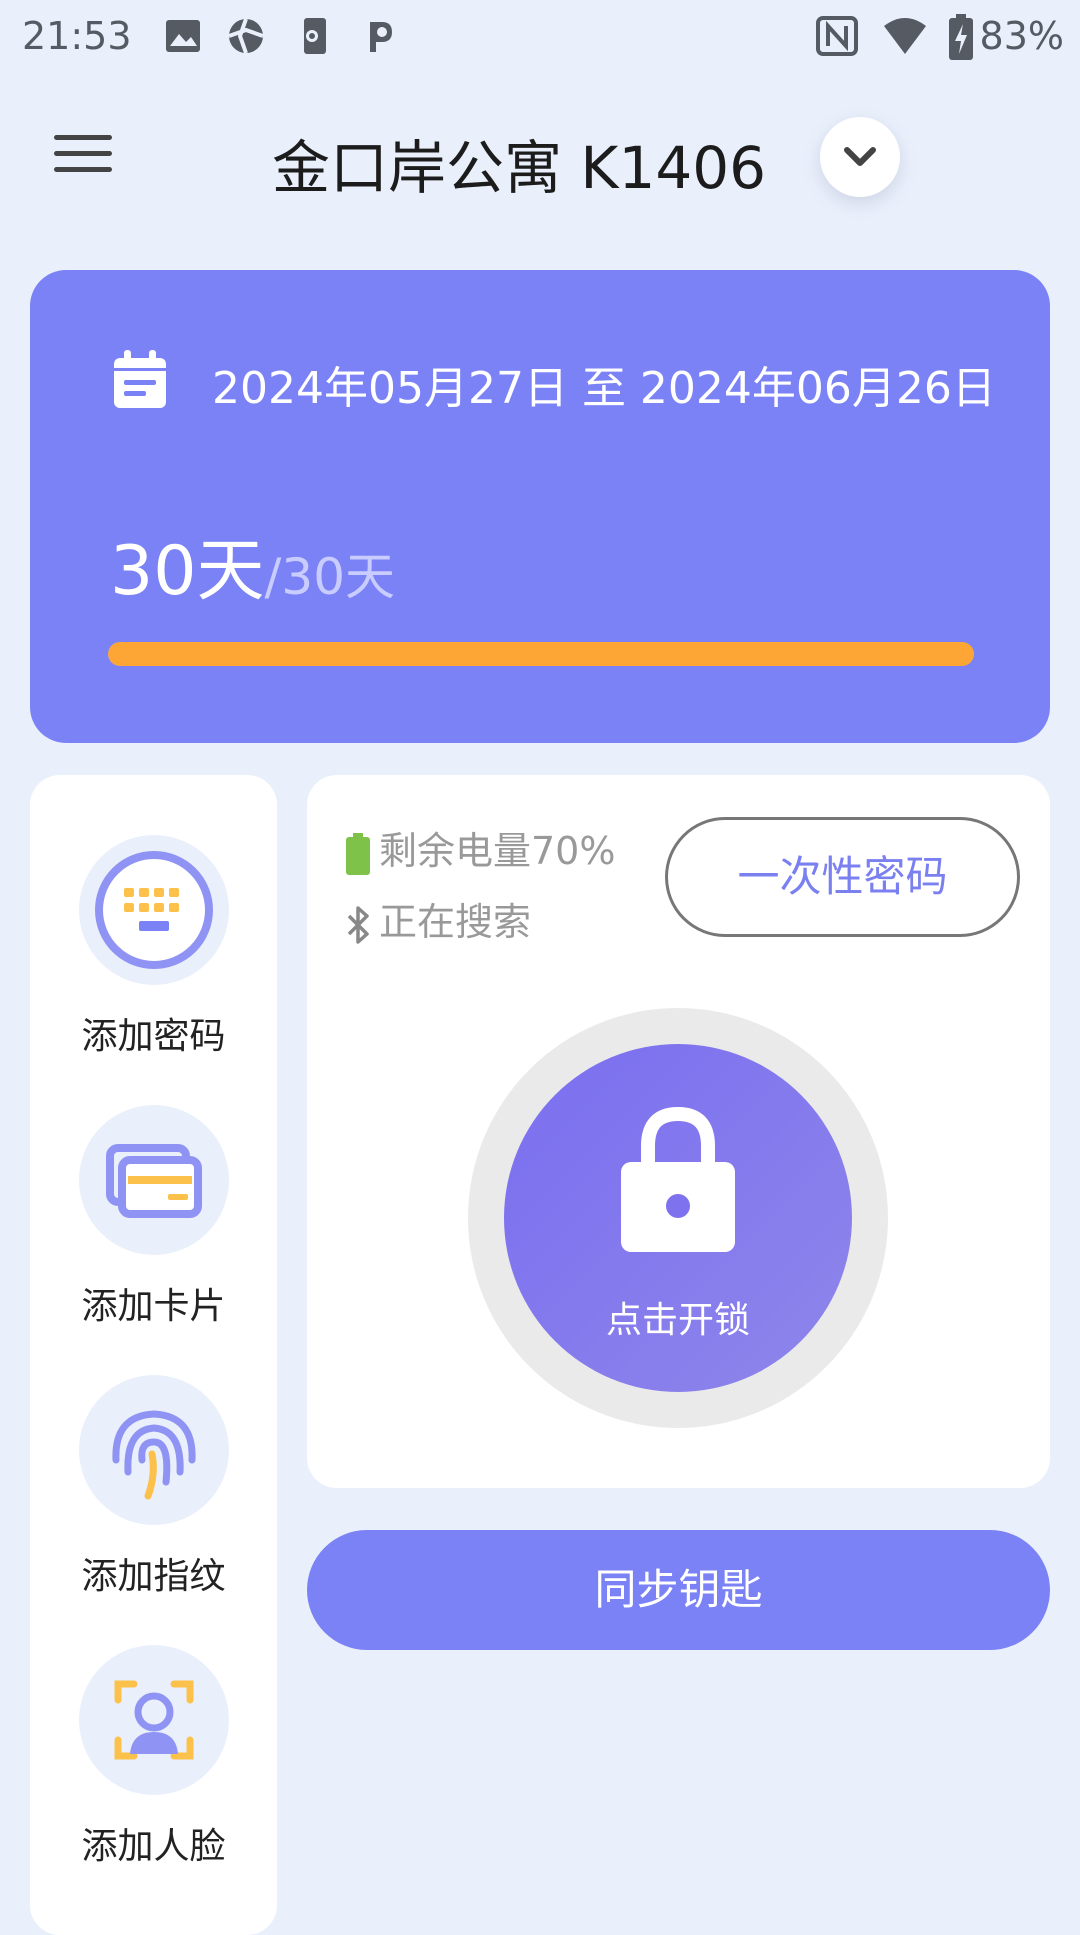  What do you see at coordinates (677, 1320) in the screenshot?
I see `unlock-label: 点击开锁` at bounding box center [677, 1320].